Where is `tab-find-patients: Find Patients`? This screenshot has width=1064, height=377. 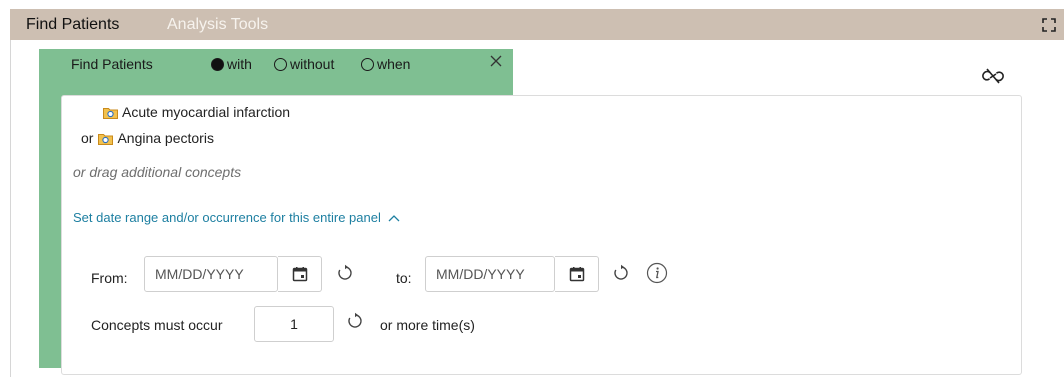
tab-find-patients: Find Patients is located at coordinates (72, 24).